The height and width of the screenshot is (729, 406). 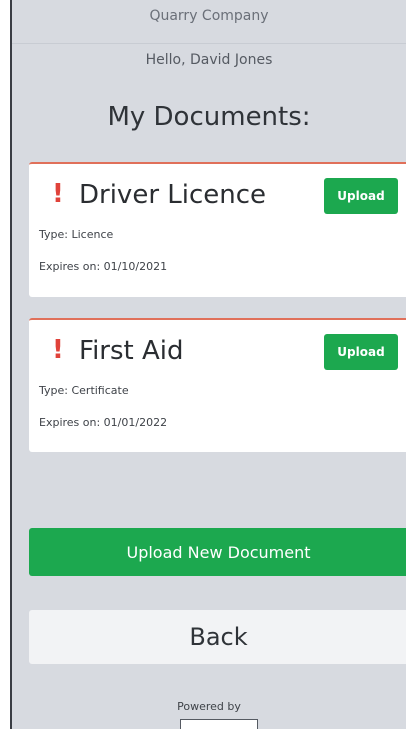 I want to click on company-name: Quarry Company, so click(x=209, y=22).